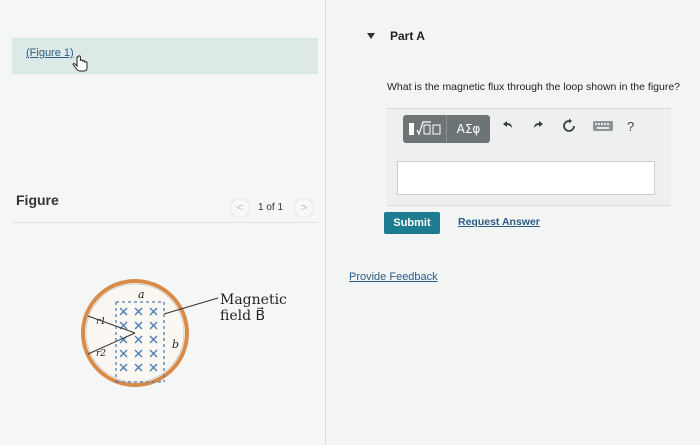 This screenshot has height=445, width=700. What do you see at coordinates (240, 208) in the screenshot?
I see `previous-figure-button: <` at bounding box center [240, 208].